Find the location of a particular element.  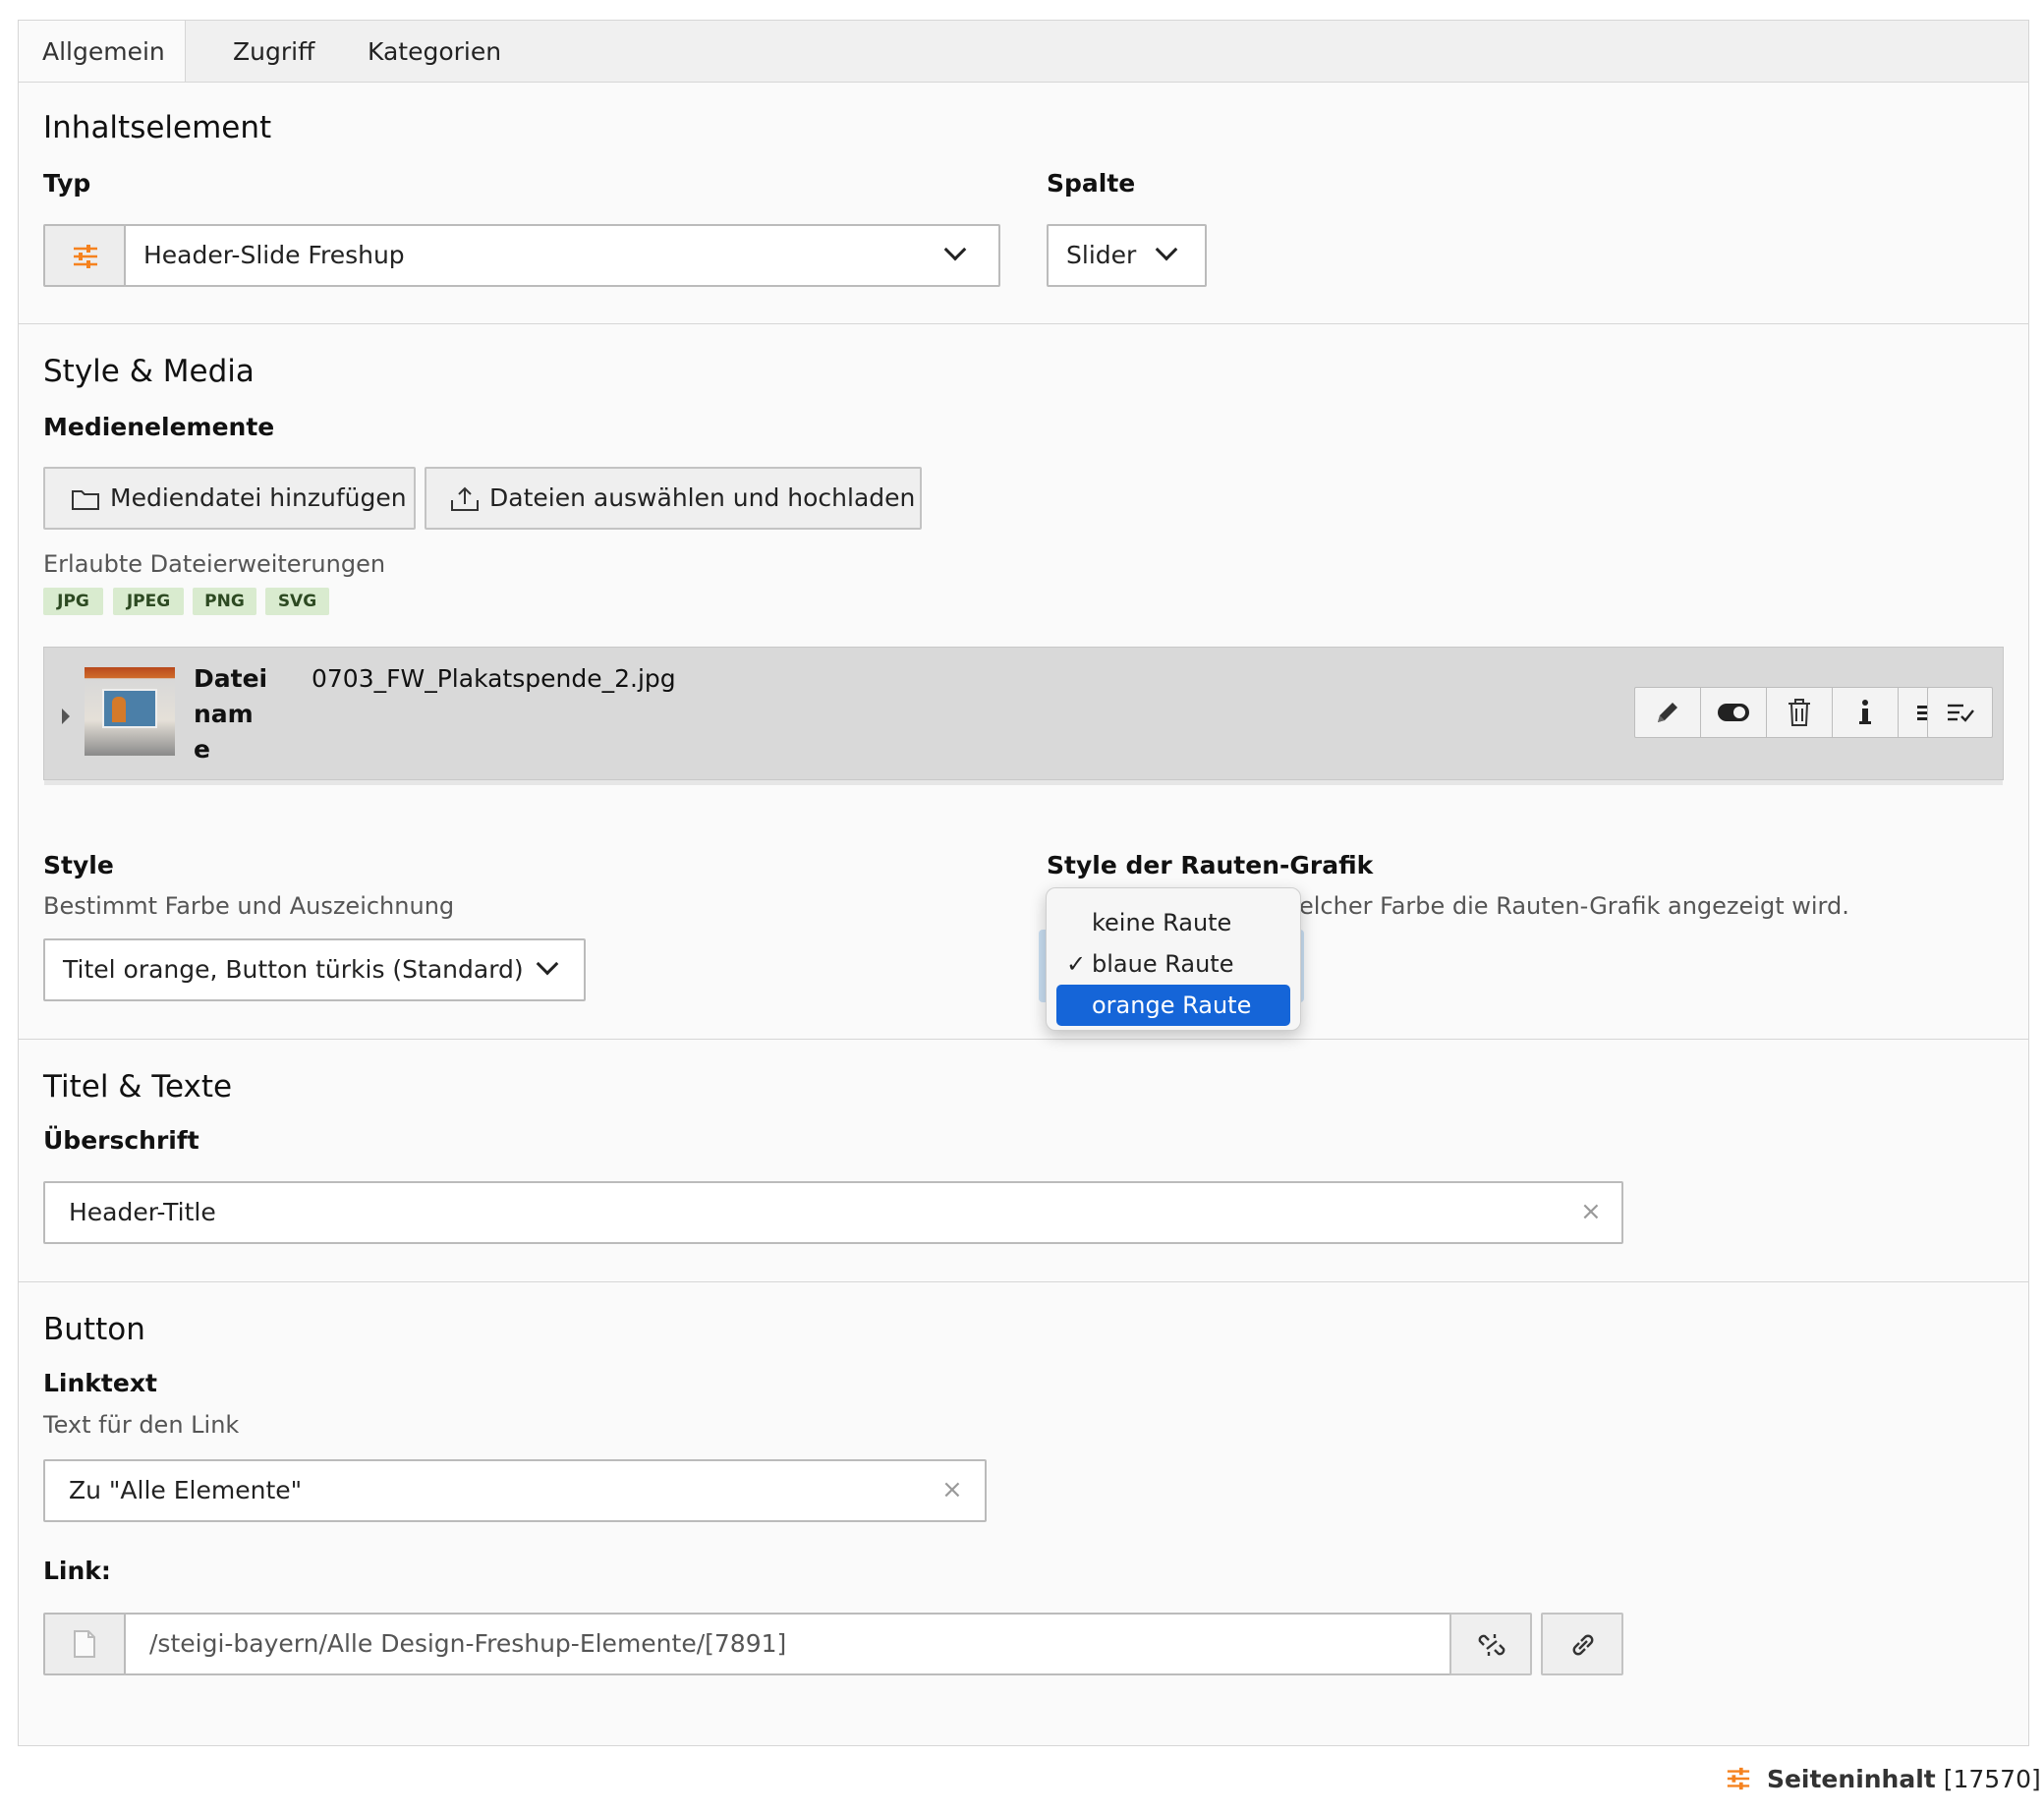

extension-badge: PNG is located at coordinates (224, 601).